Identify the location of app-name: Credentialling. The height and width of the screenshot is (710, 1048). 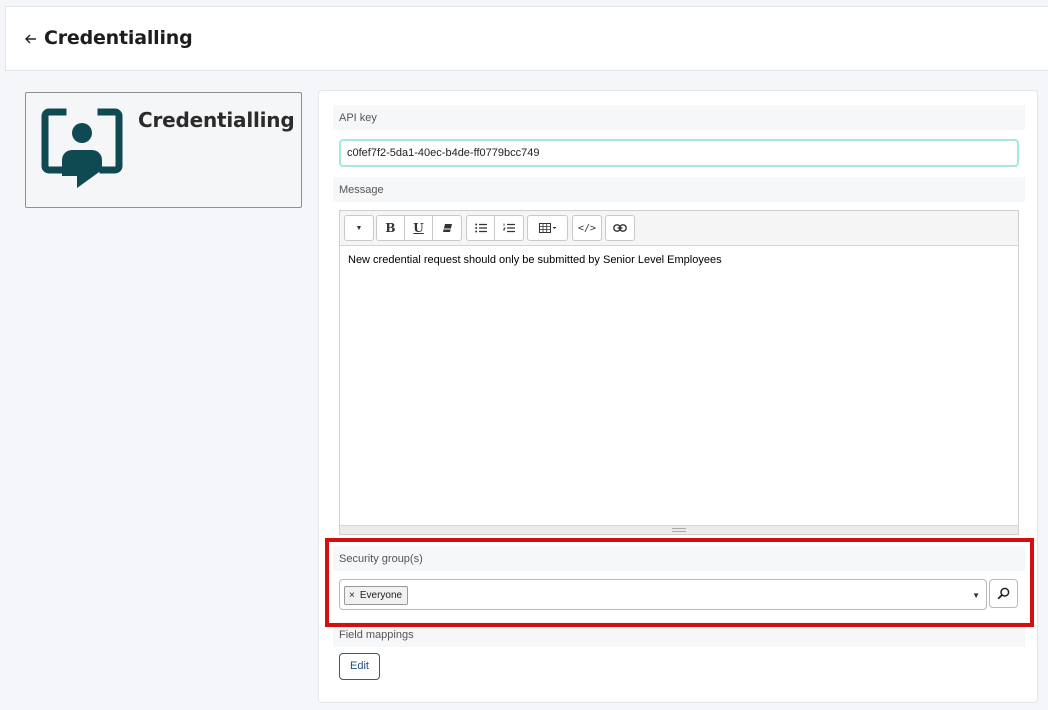
(216, 120).